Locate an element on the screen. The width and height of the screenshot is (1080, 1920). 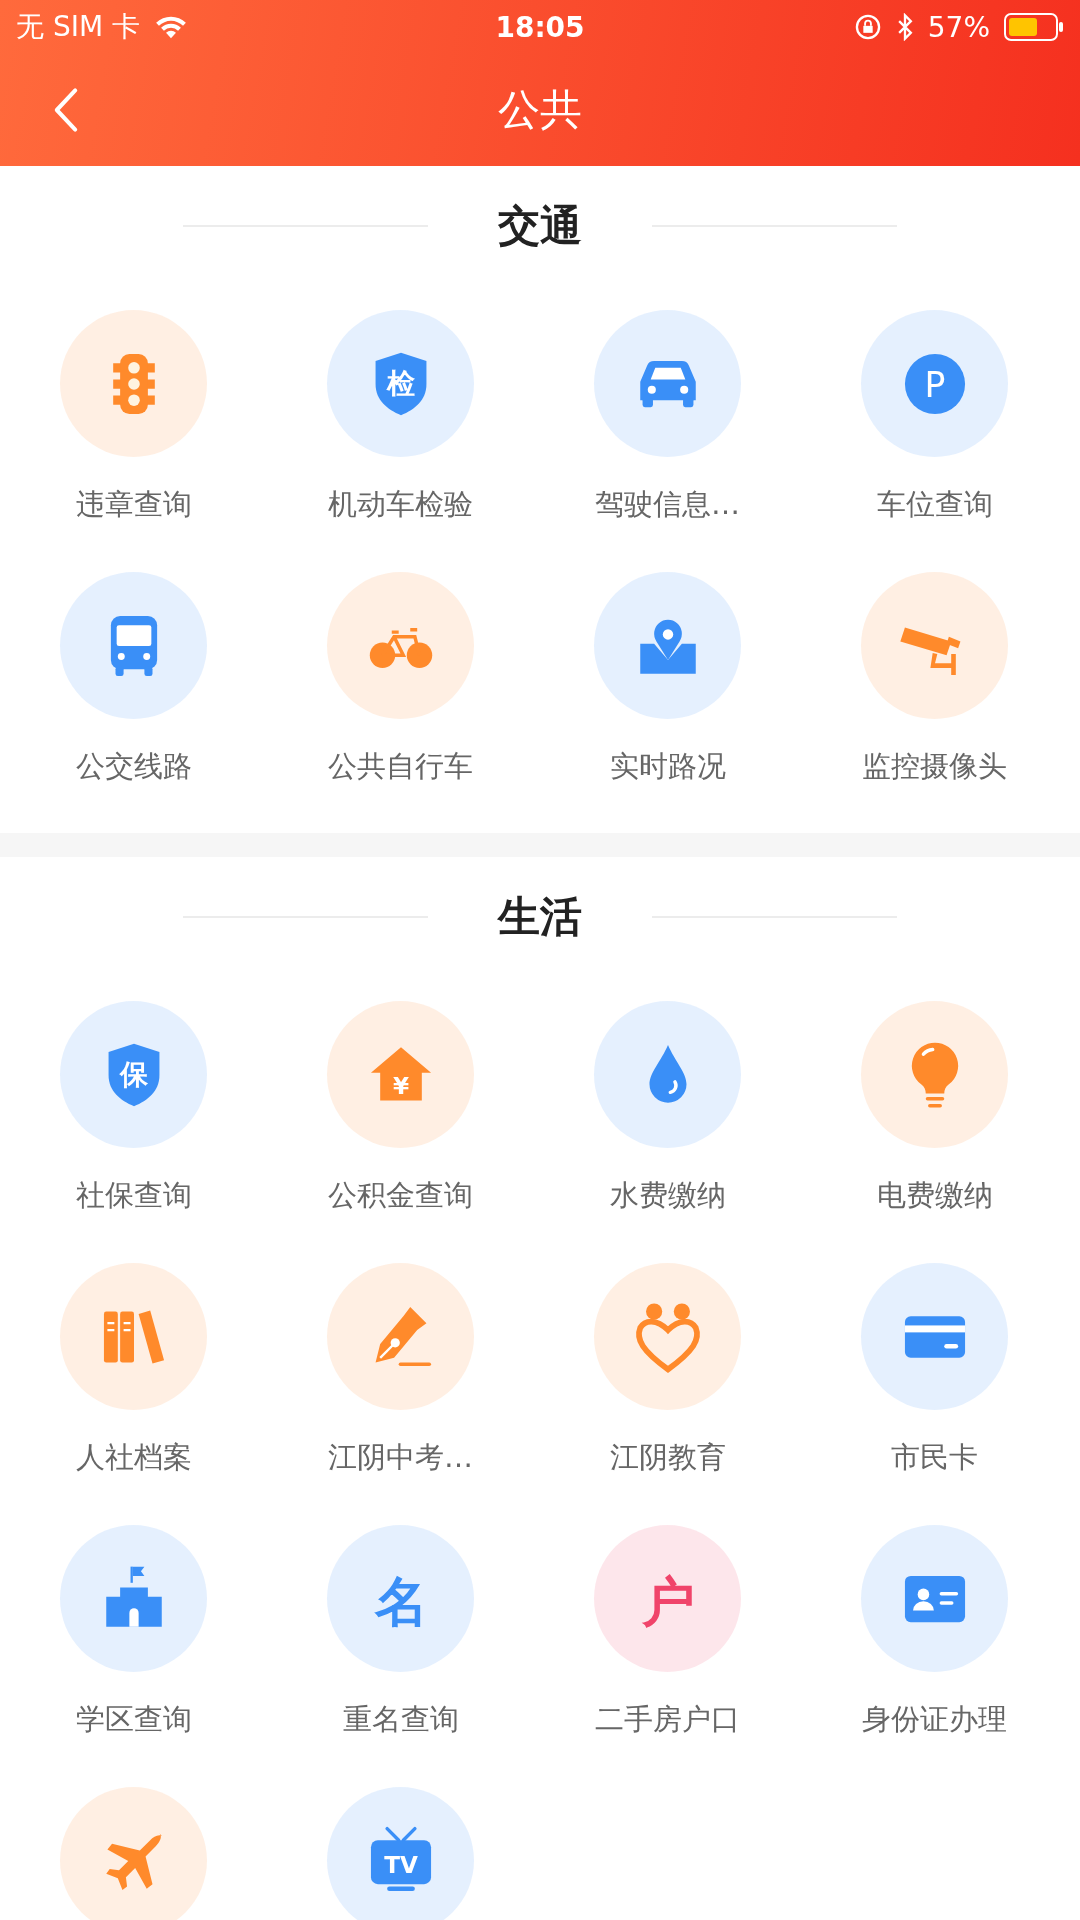
section-title: 交通 is located at coordinates (540, 226).